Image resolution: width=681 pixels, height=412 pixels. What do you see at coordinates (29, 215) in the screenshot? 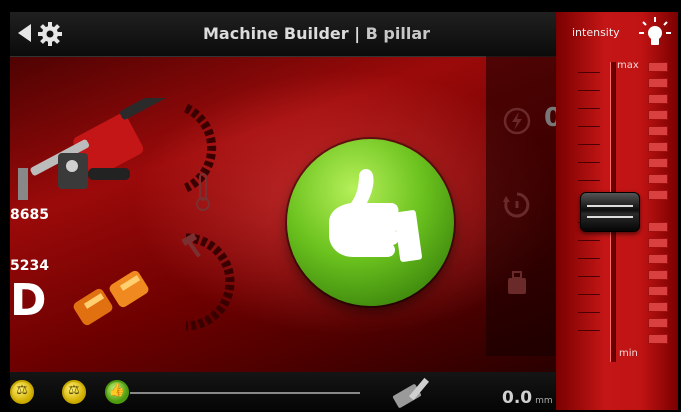
I see `counter-top: 8685` at bounding box center [29, 215].